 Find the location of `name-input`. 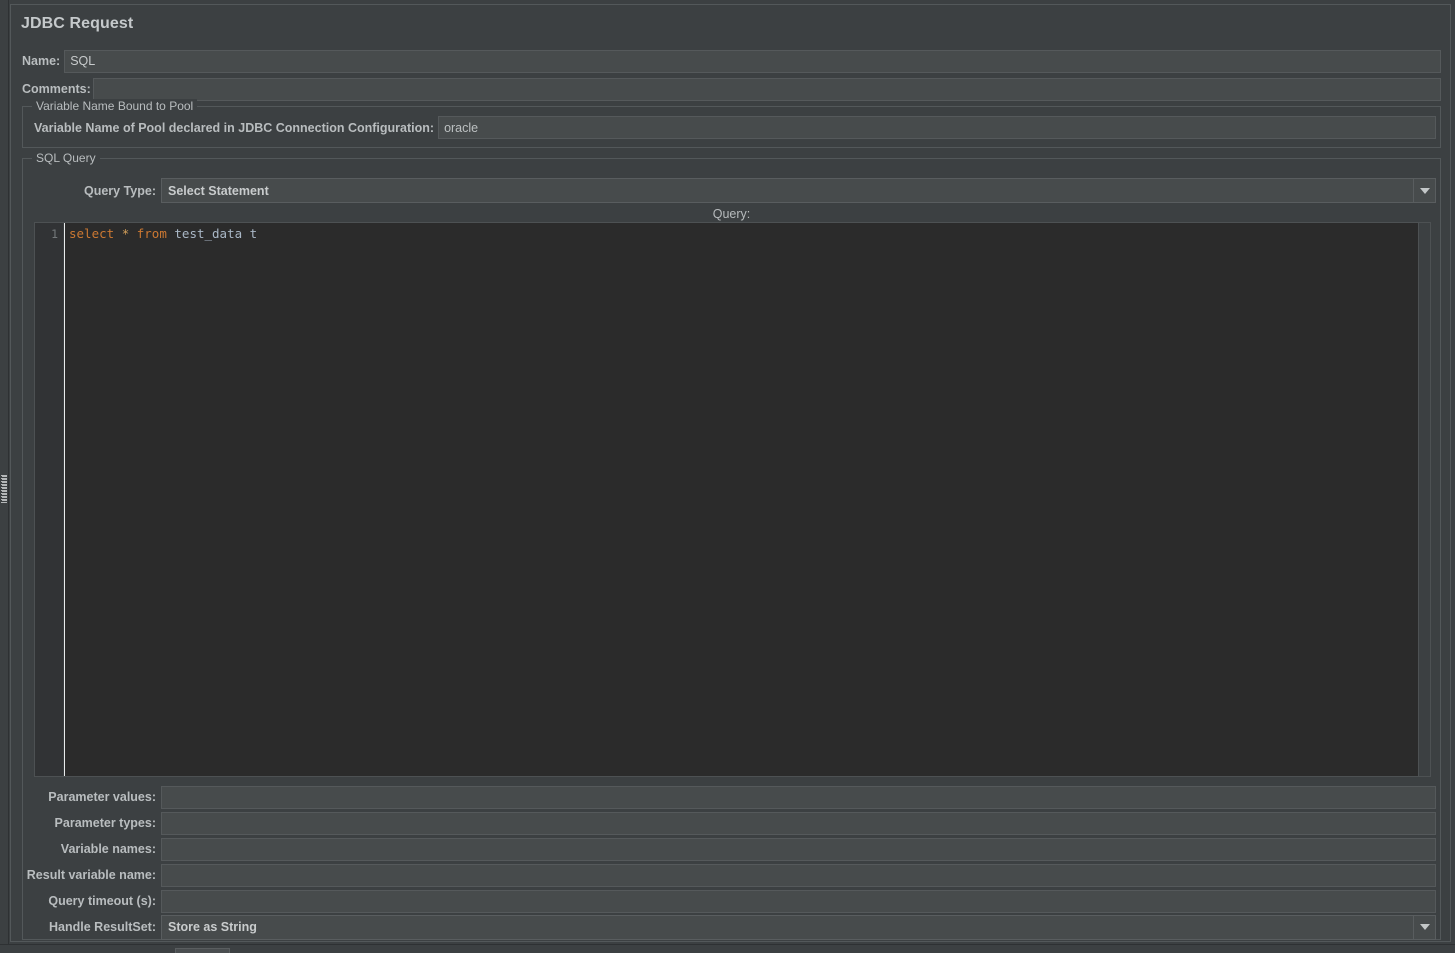

name-input is located at coordinates (752, 61).